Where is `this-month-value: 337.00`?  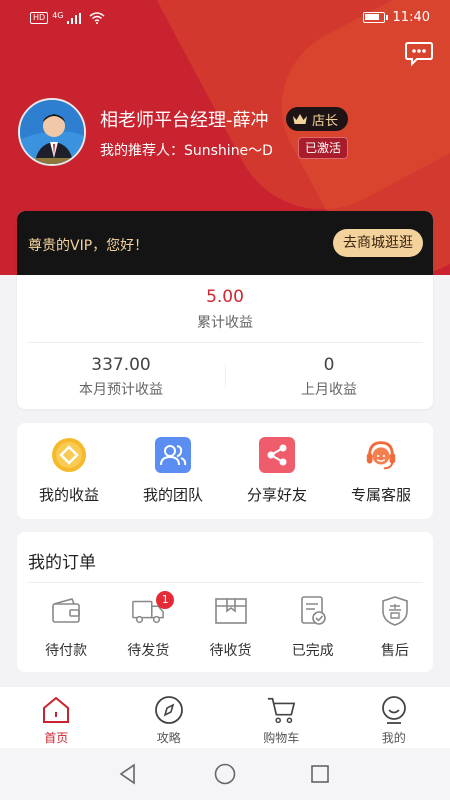
this-month-value: 337.00 is located at coordinates (121, 365).